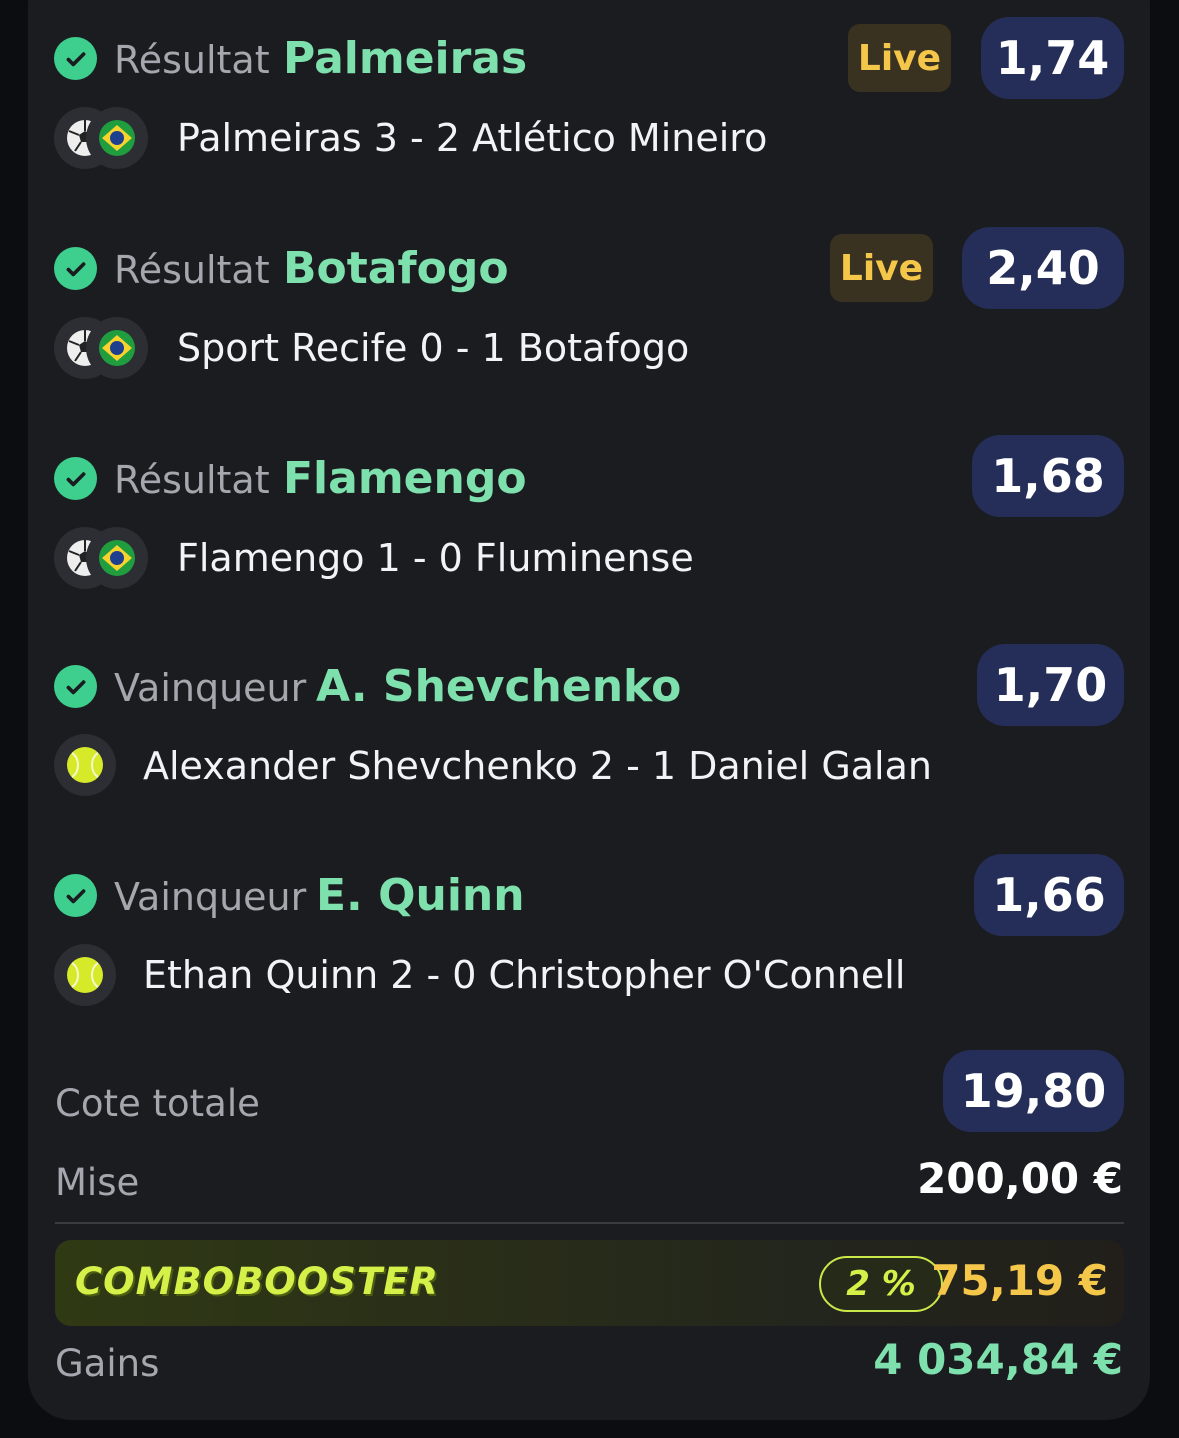 This screenshot has height=1438, width=1179. Describe the element at coordinates (589, 1283) in the screenshot. I see `combo-booster-banner: COMBOBOOSTER 2 % 75,19 €` at that location.